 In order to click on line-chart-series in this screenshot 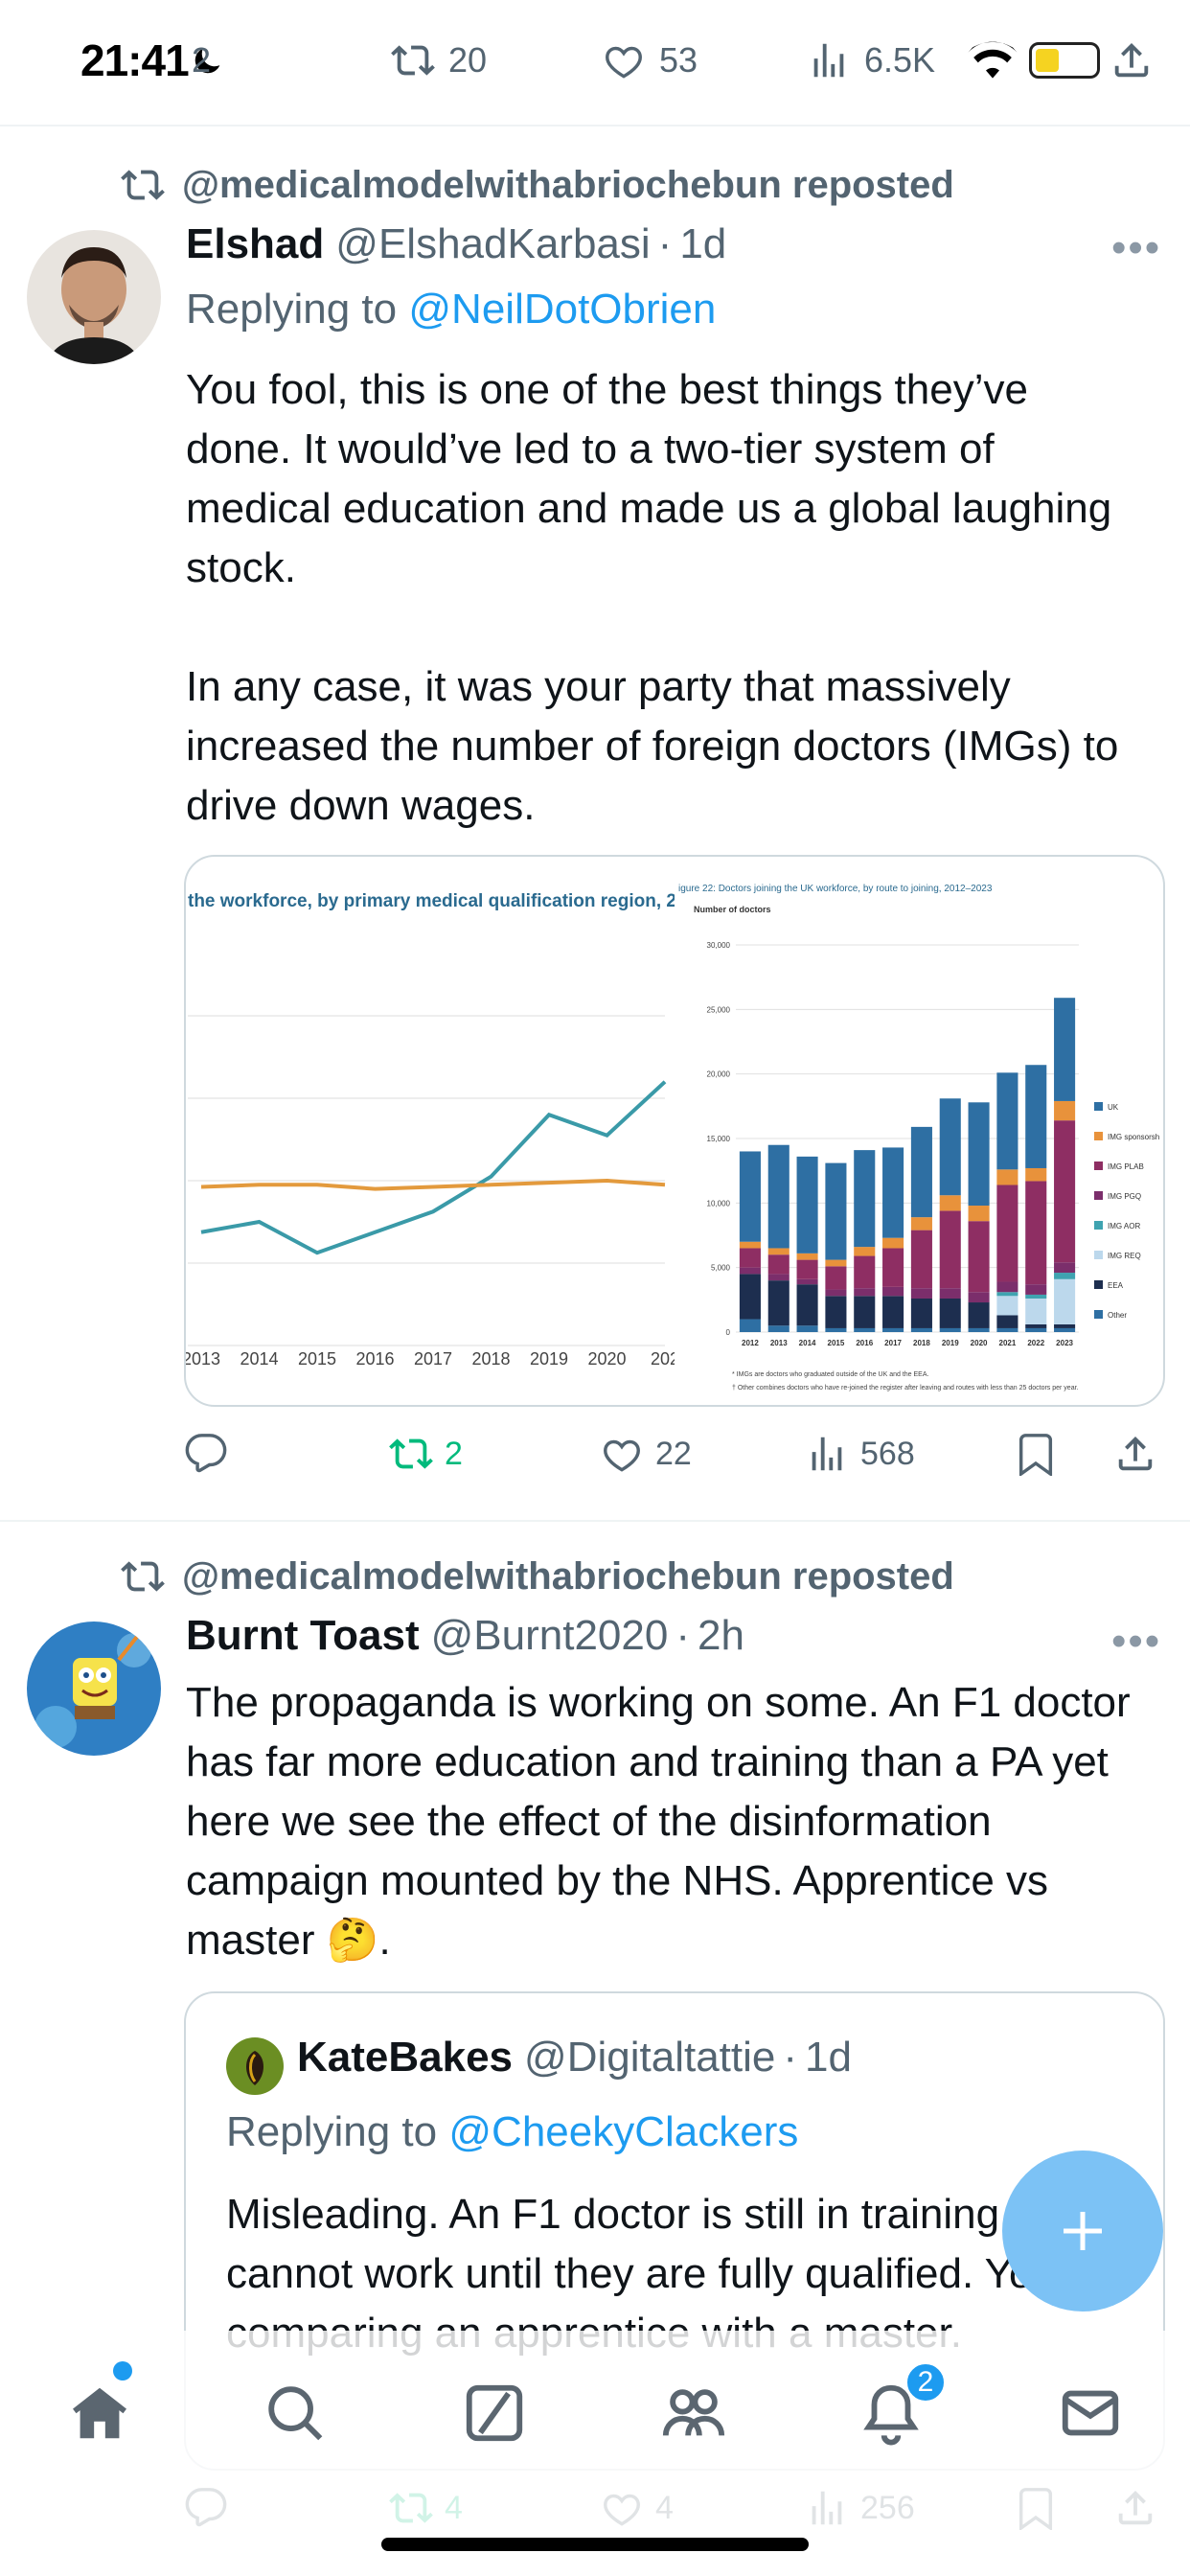, I will do `click(434, 1167)`.